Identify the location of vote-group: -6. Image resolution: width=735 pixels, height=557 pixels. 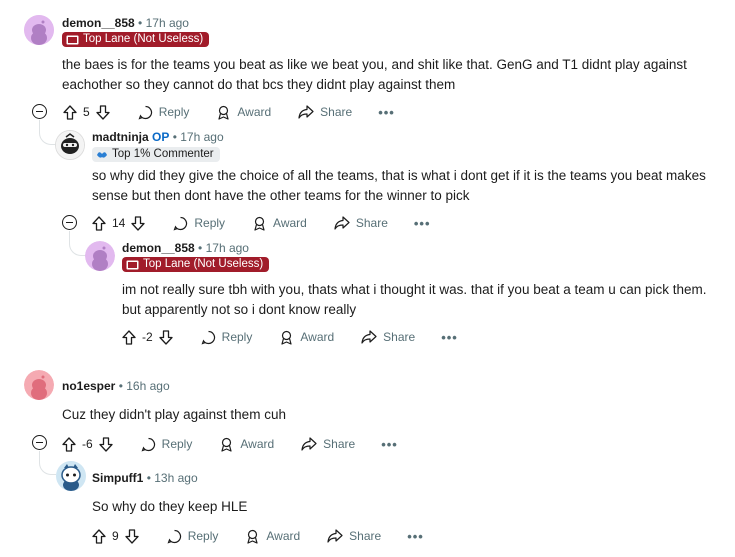
(87, 444).